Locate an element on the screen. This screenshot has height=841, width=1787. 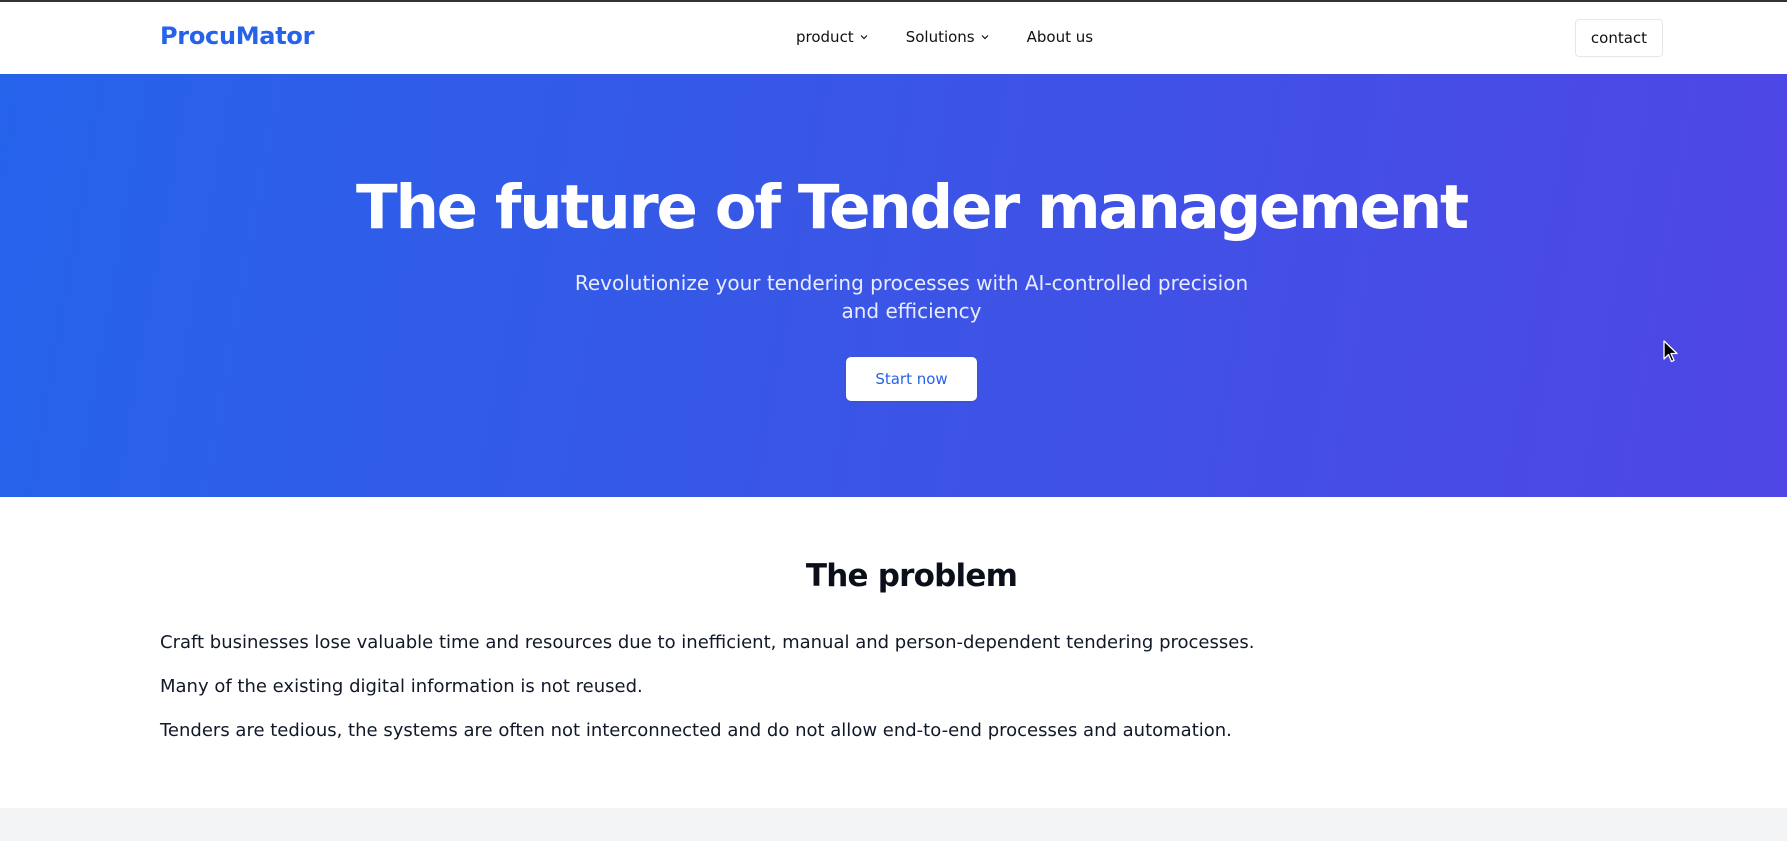
nav-item-label: product is located at coordinates (825, 37).